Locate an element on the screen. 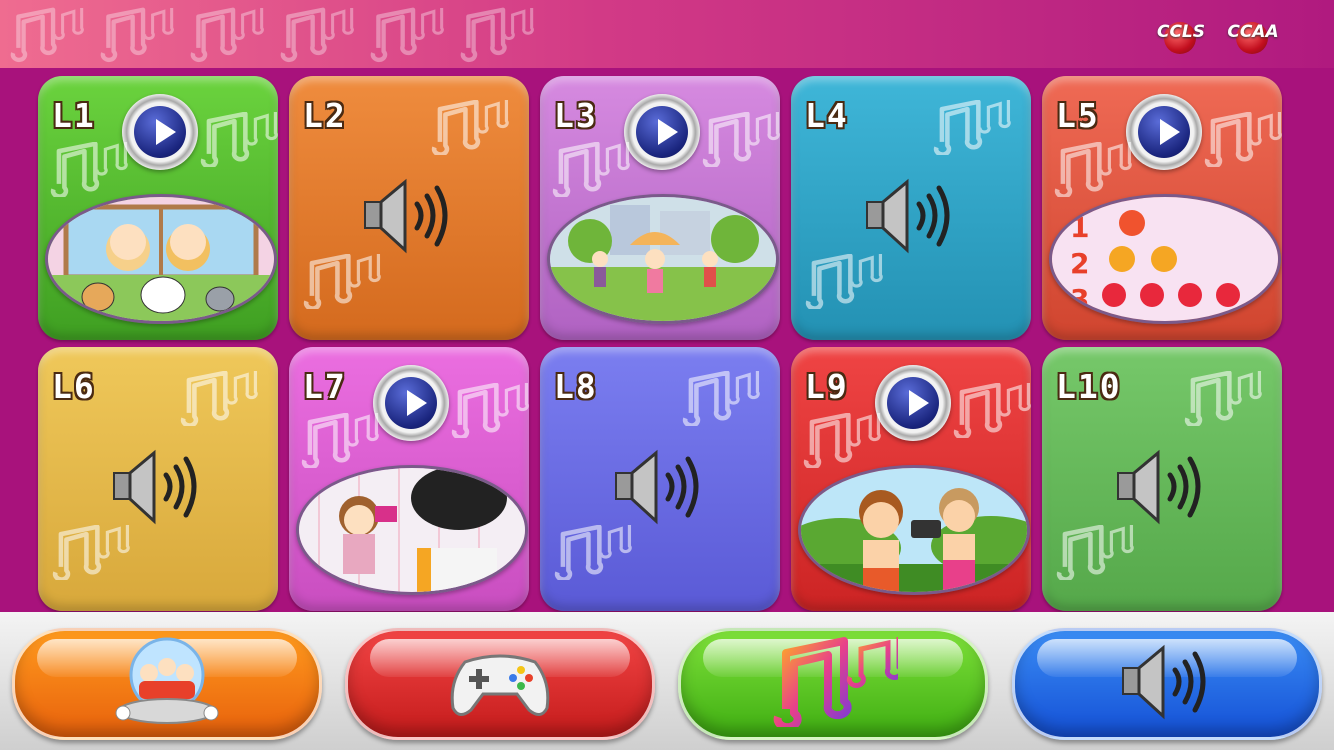  ccaa-logo: CCAA is located at coordinates (1253, 39).